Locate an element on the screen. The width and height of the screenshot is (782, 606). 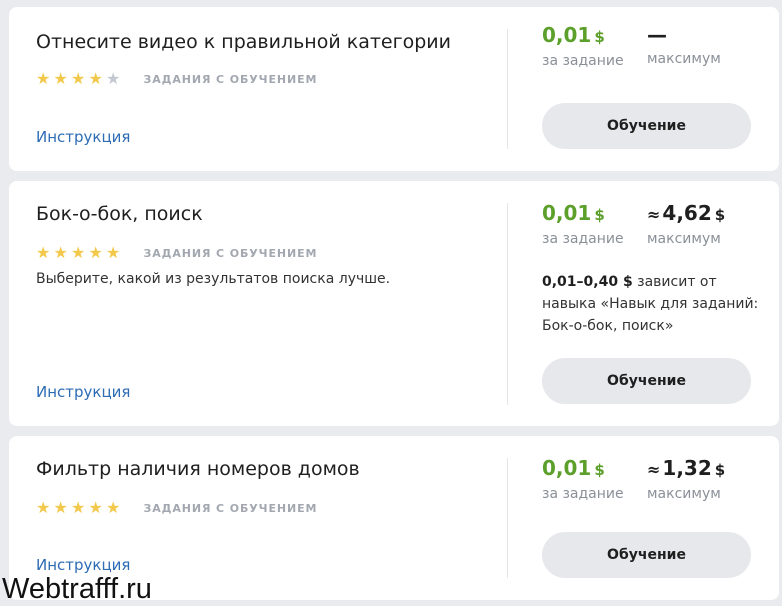
task-title: Фильтр наличия номеров домов is located at coordinates (198, 469).